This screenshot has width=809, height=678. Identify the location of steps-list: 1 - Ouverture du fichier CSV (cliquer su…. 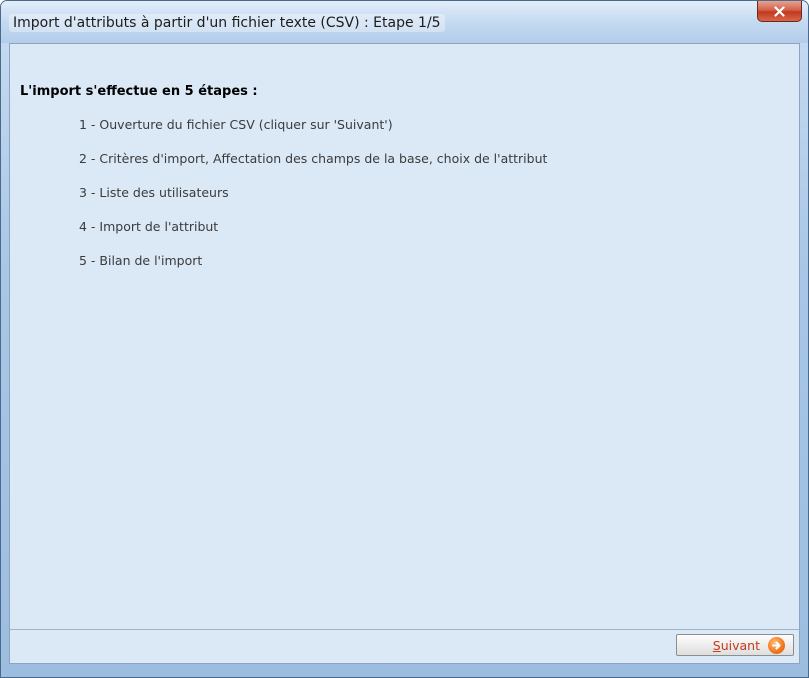
(313, 201).